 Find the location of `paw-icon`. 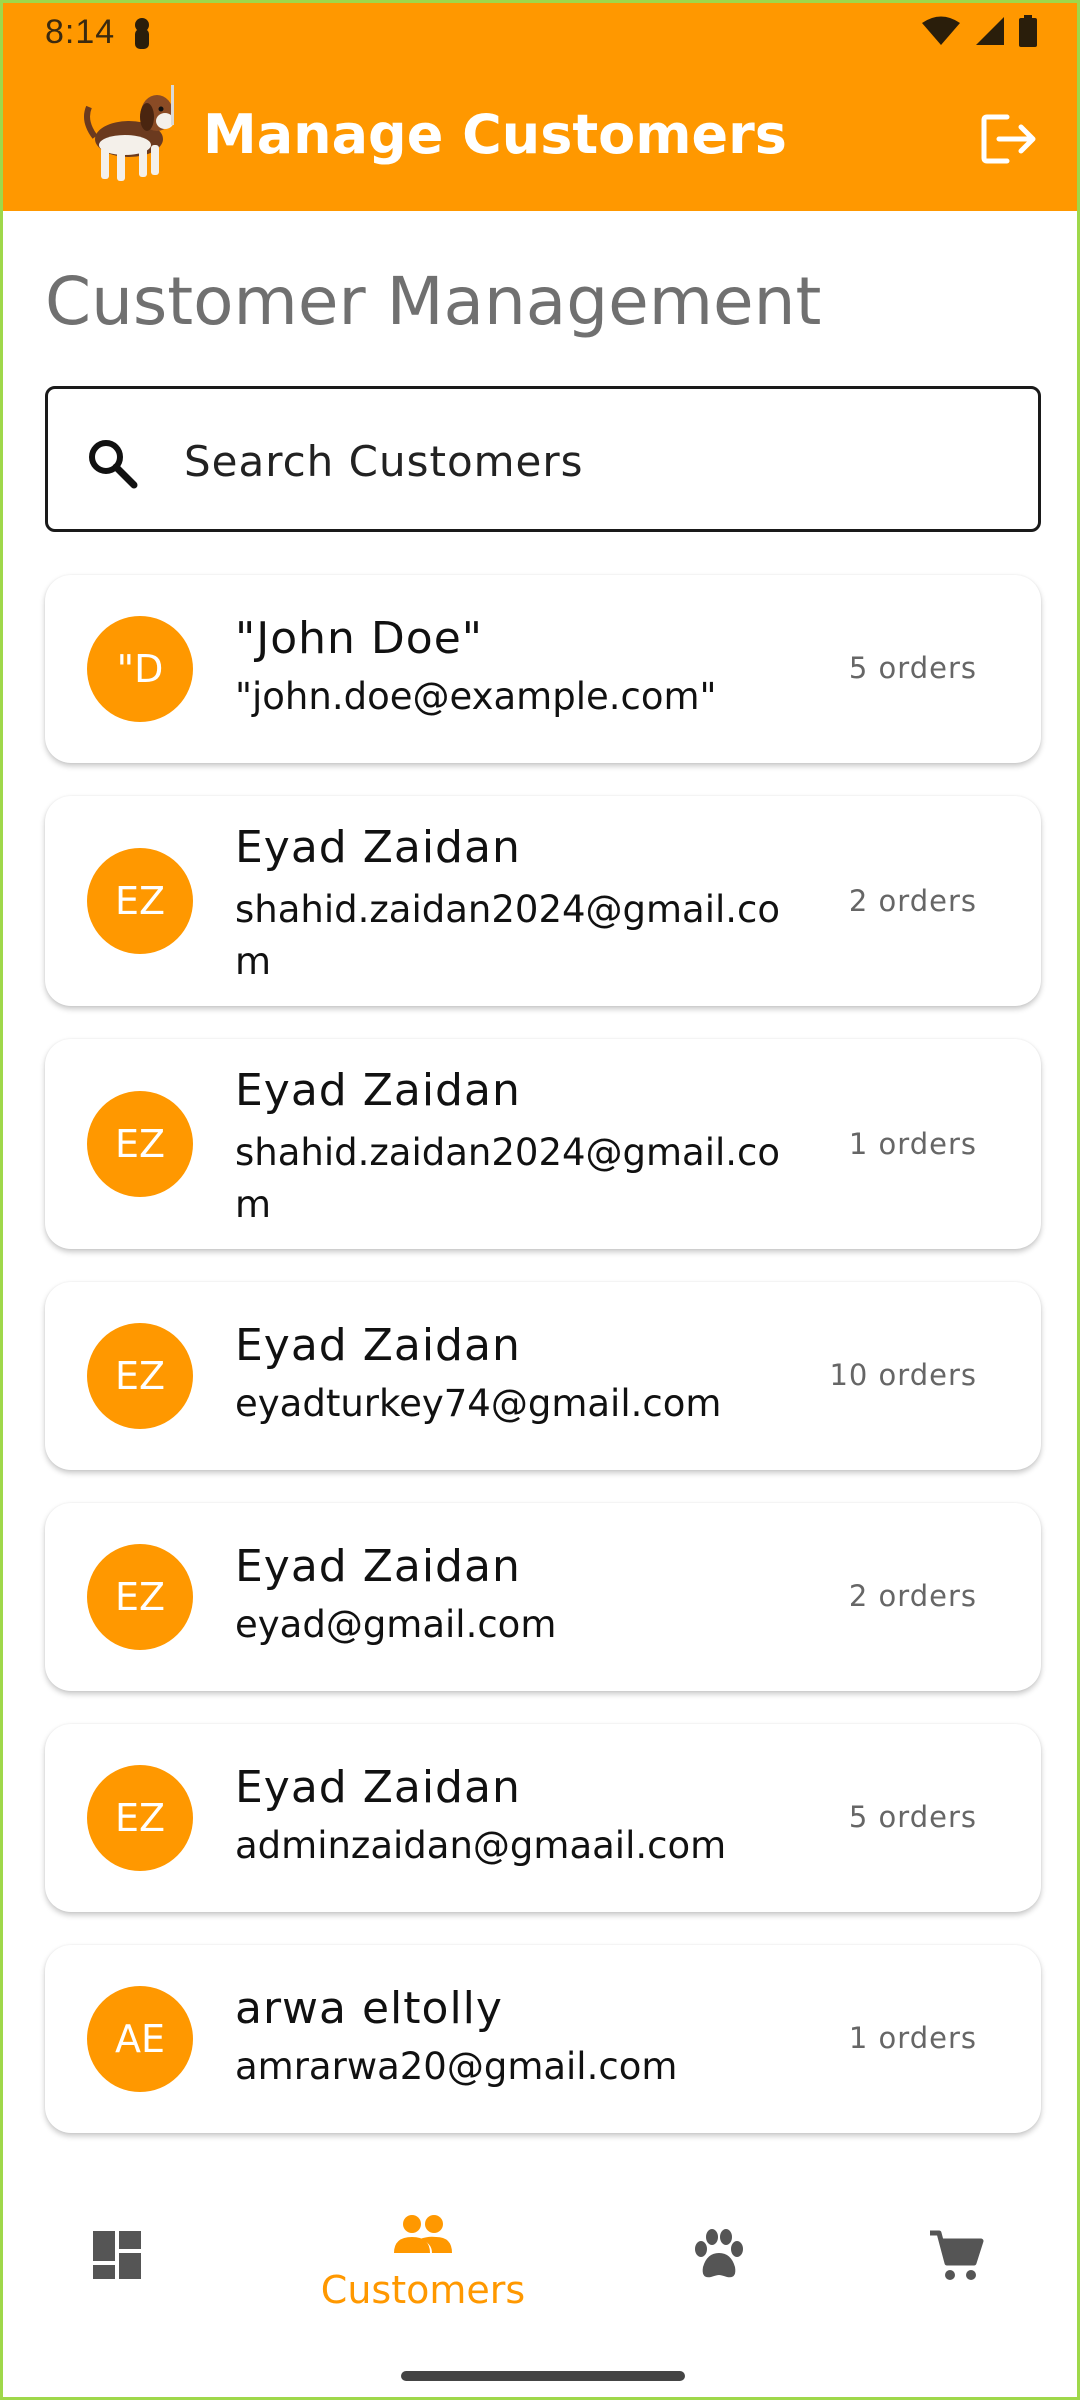

paw-icon is located at coordinates (719, 2253).